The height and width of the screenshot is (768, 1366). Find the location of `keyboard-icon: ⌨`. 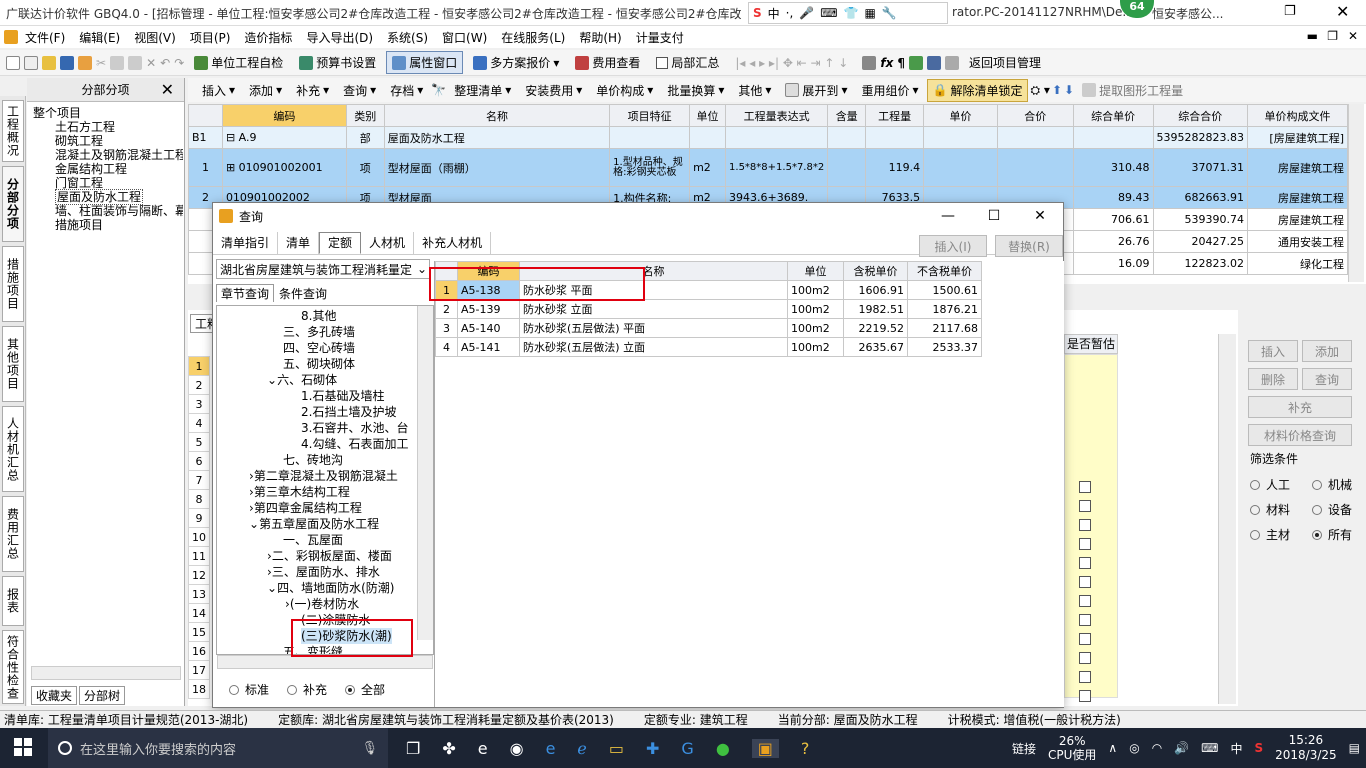

keyboard-icon: ⌨ is located at coordinates (1209, 748).